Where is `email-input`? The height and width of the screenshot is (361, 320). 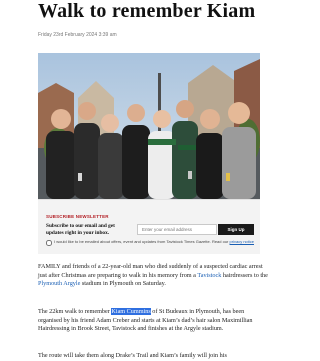
email-input is located at coordinates (177, 229).